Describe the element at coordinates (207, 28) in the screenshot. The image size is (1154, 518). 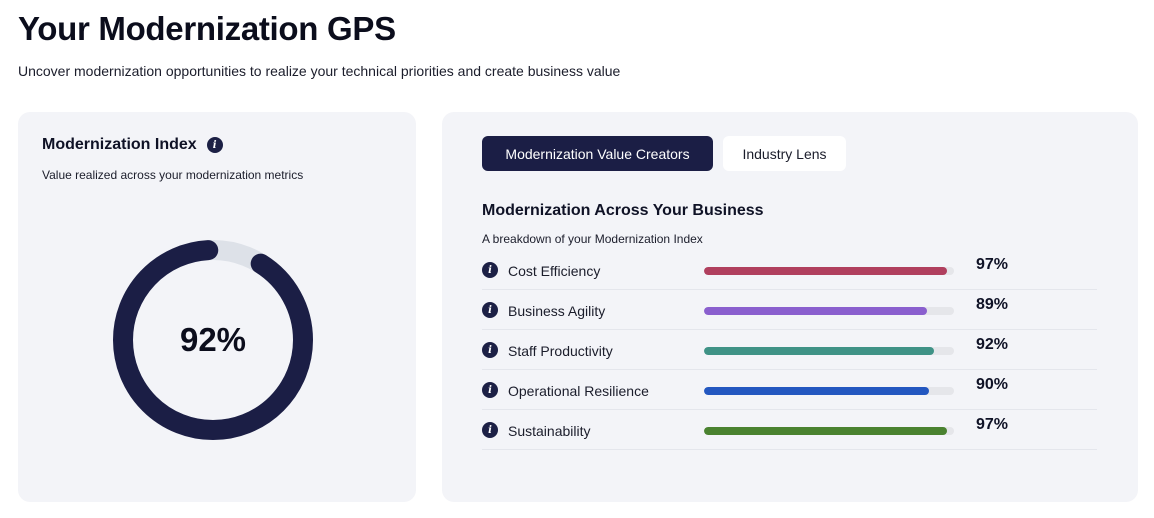
I see `page-title: Your Modernization GPS` at that location.